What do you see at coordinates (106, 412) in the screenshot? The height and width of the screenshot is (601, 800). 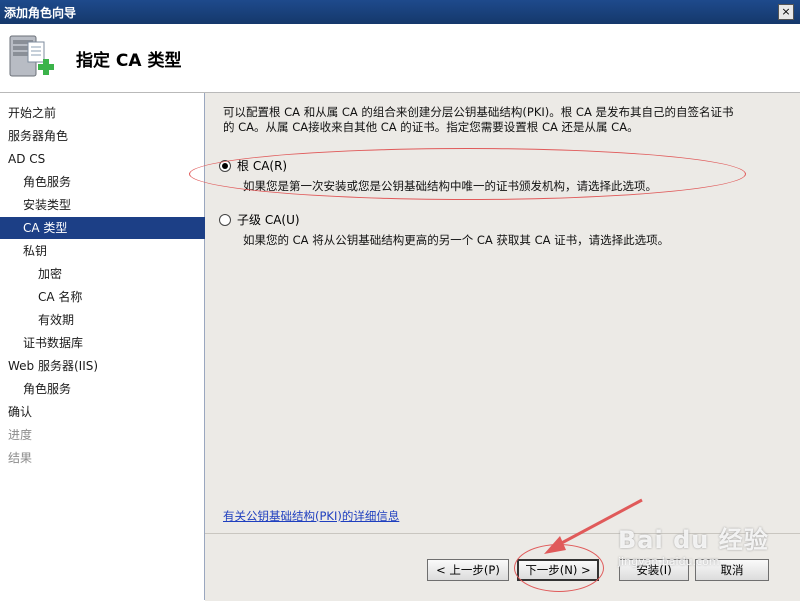 I see `sidebar-item-confirmation: 确认` at bounding box center [106, 412].